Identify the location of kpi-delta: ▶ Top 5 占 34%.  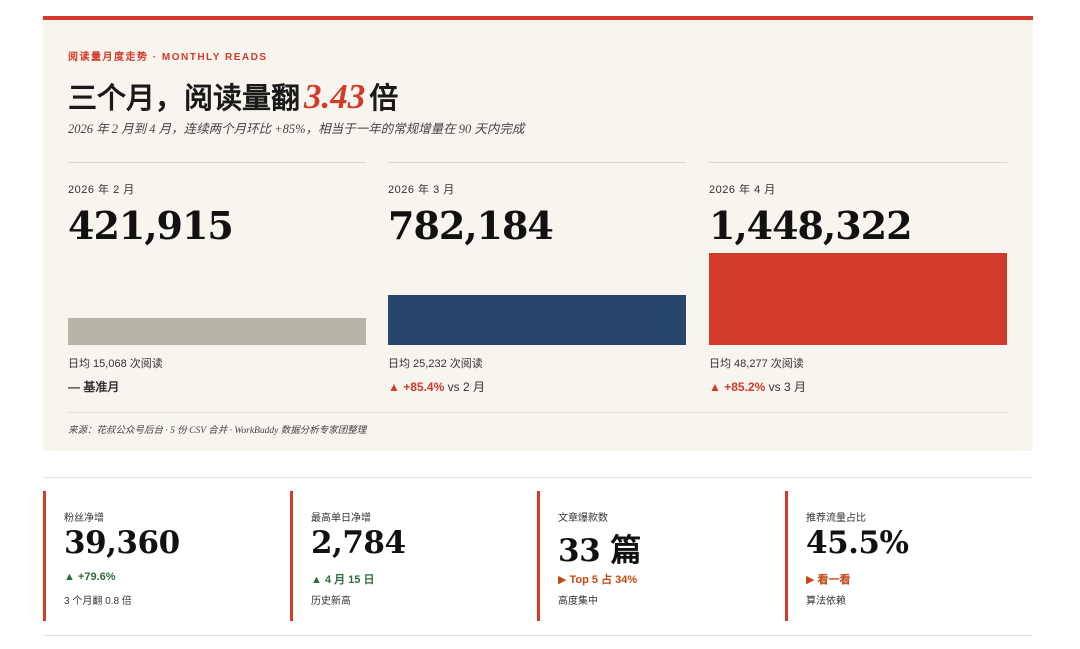
(598, 580).